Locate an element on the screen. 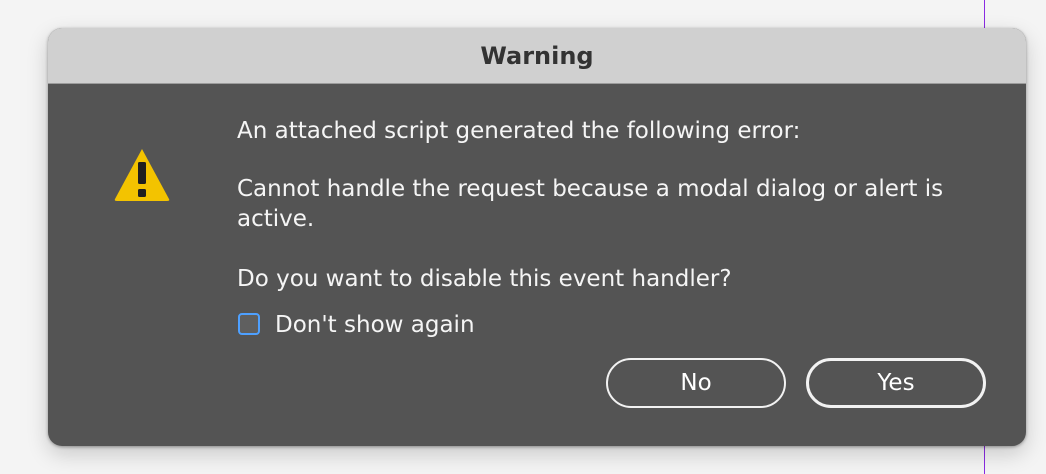  dont-show-again-label: Don't show again is located at coordinates (375, 325).